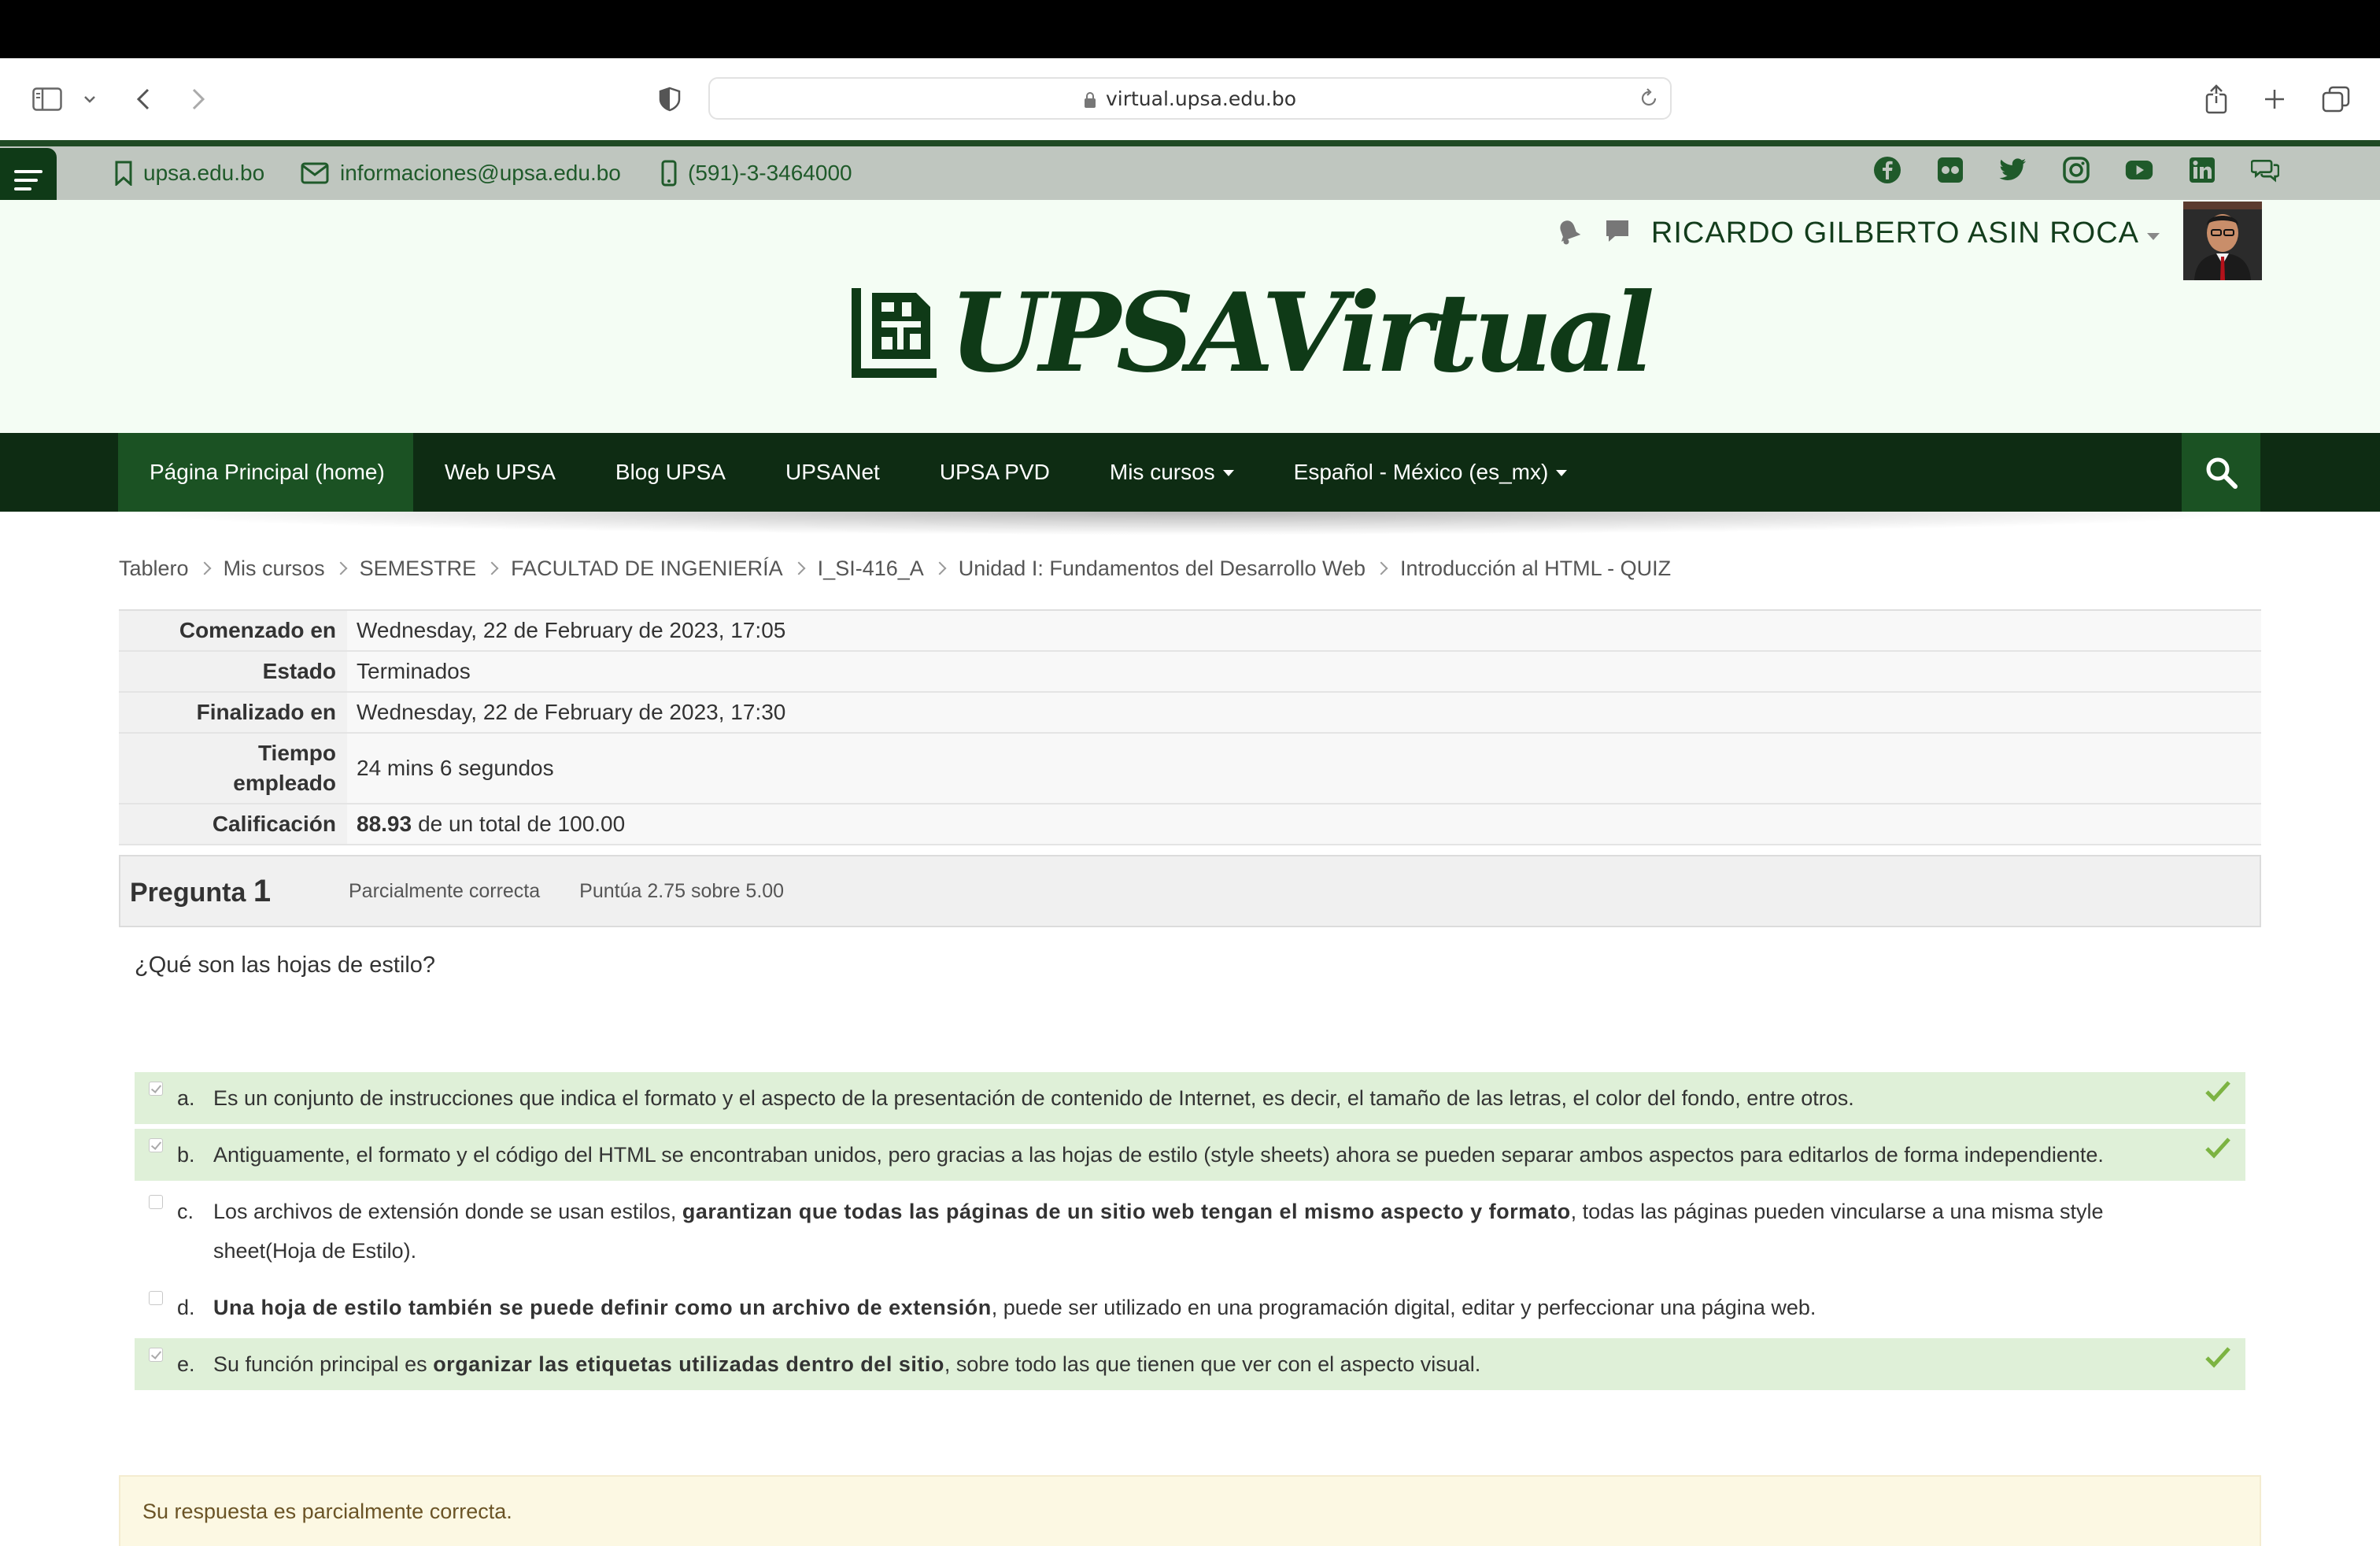 The image size is (2380, 1546). I want to click on breadcrumb-item: Mis cursos, so click(274, 569).